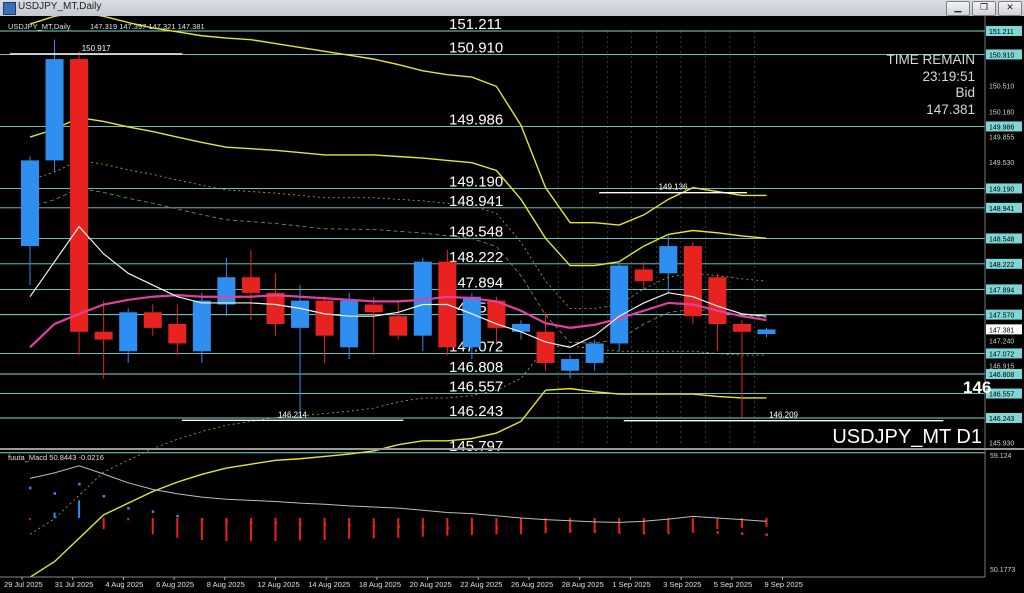 This screenshot has height=593, width=1024. I want to click on price-tick: 147.240, so click(1001, 341).